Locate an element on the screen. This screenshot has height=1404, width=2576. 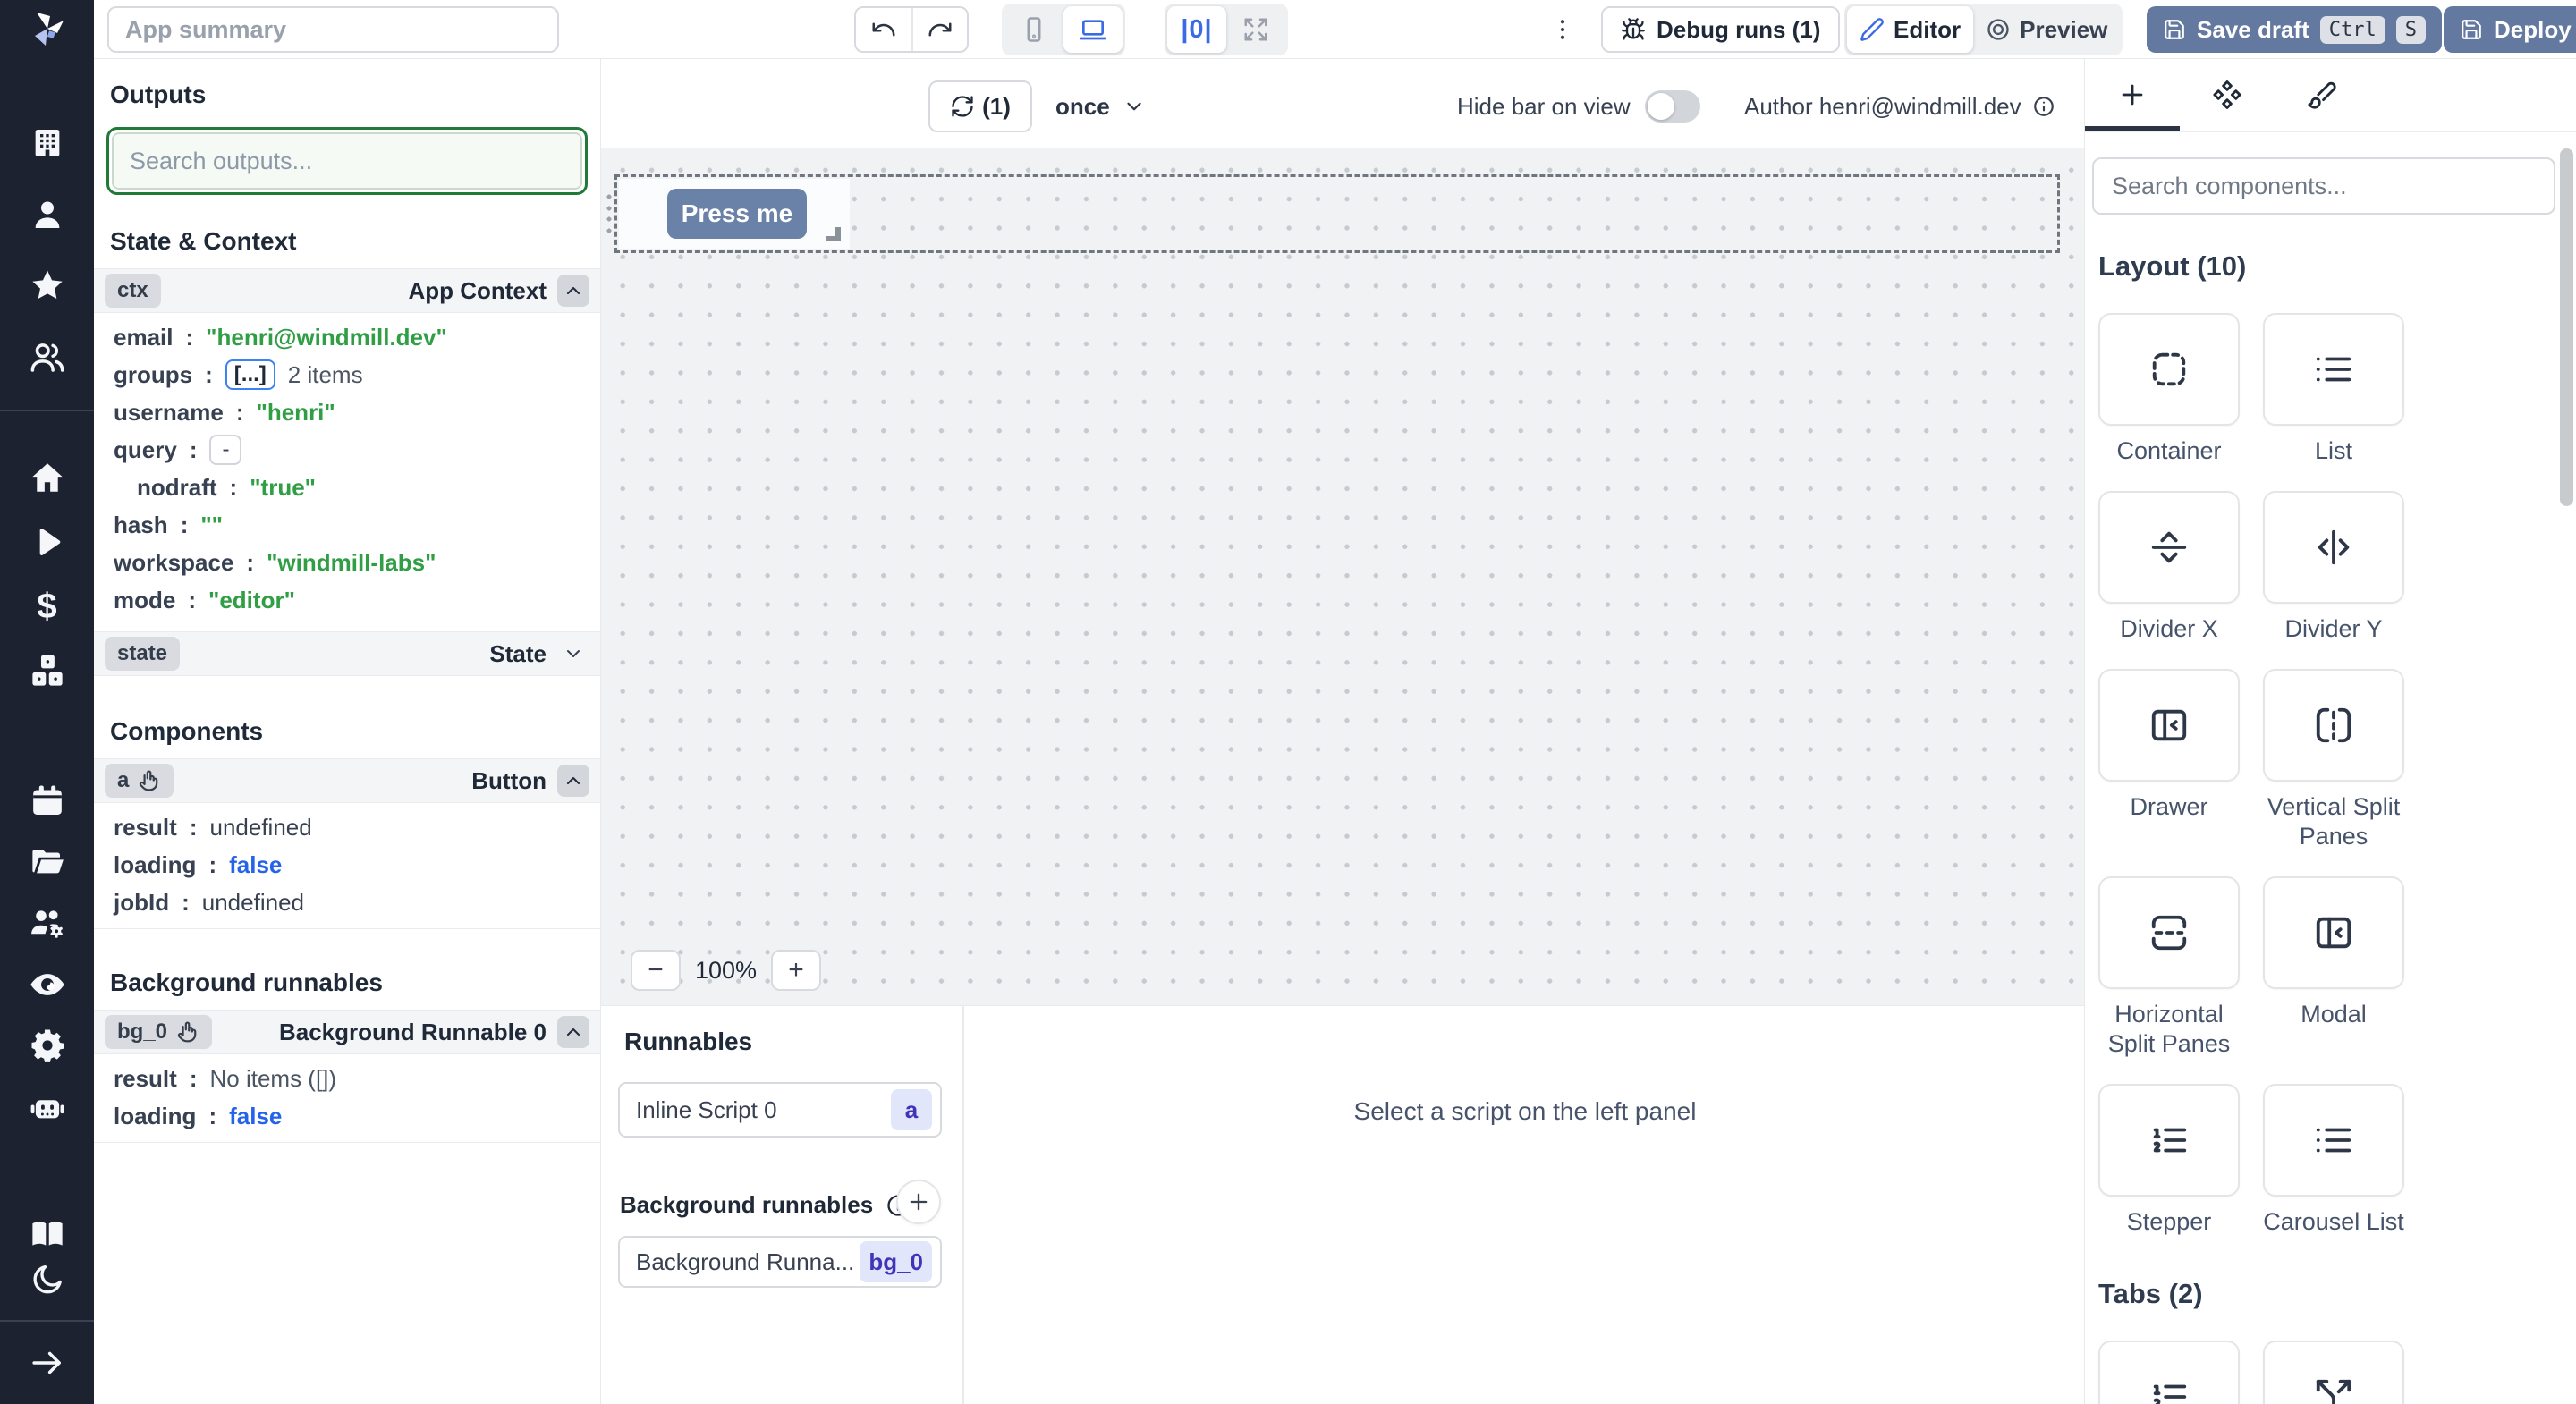
row-drag-handle-icon is located at coordinates (609, 214).